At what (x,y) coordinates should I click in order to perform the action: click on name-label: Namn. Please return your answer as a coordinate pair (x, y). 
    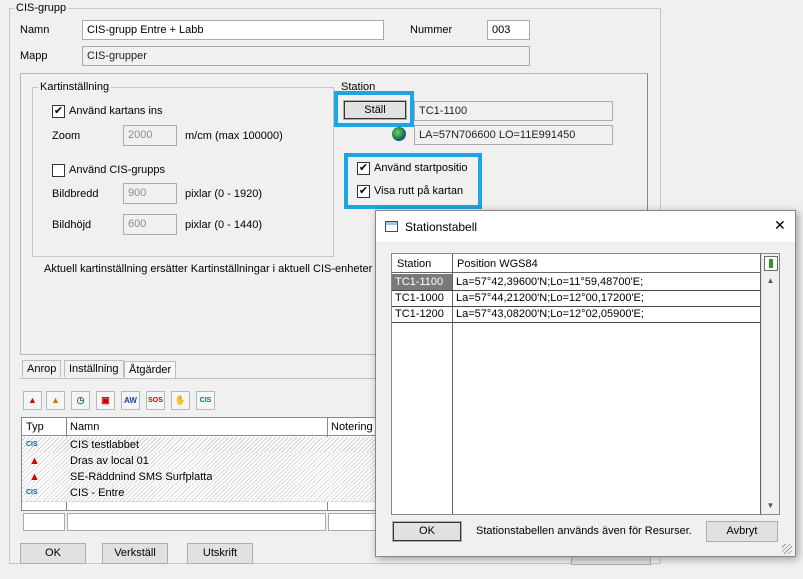
    Looking at the image, I should click on (35, 30).